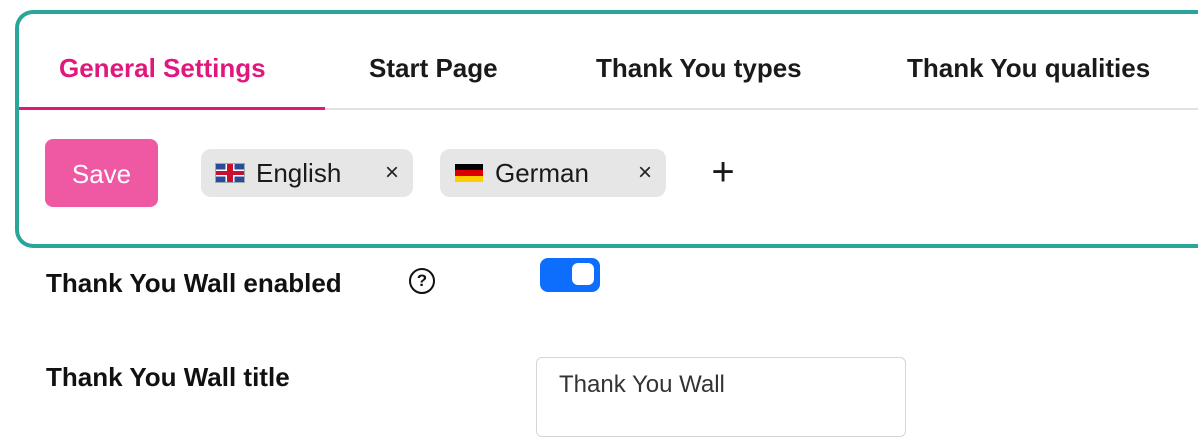 This screenshot has width=1198, height=437. I want to click on language-chip-english: English ×, so click(307, 173).